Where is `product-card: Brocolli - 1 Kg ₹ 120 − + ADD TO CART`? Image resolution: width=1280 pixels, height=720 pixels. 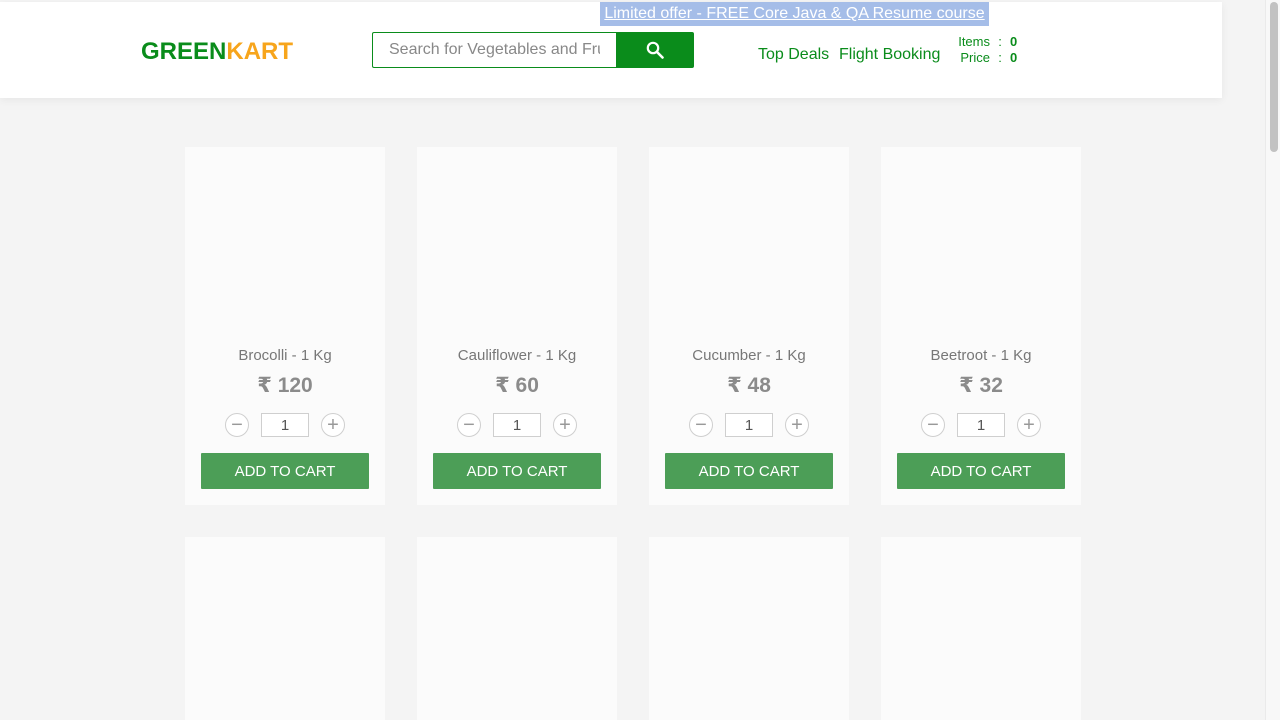 product-card: Brocolli - 1 Kg ₹ 120 − + ADD TO CART is located at coordinates (285, 326).